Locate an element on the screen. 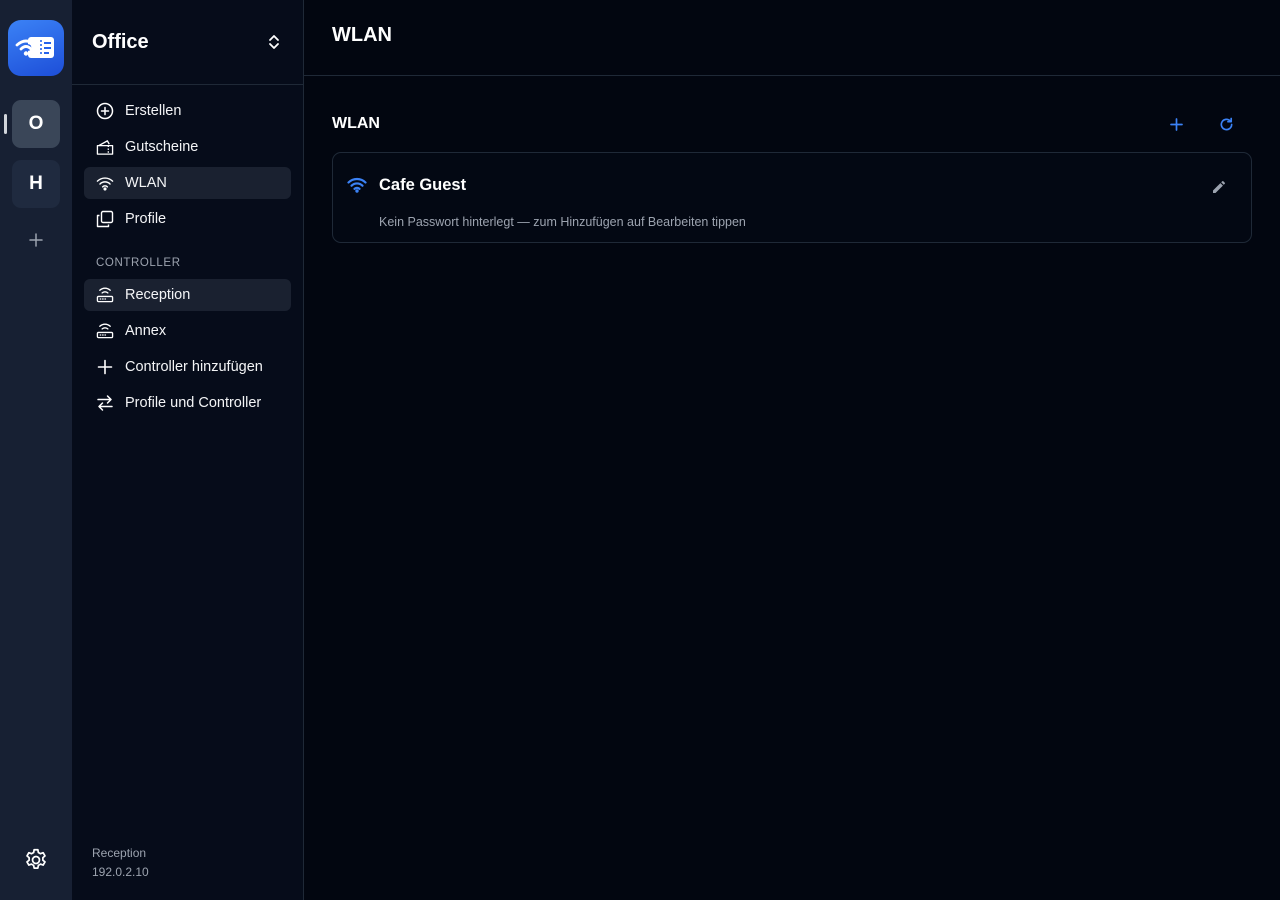 This screenshot has height=900, width=1280. workspace-button-h: H is located at coordinates (36, 184).